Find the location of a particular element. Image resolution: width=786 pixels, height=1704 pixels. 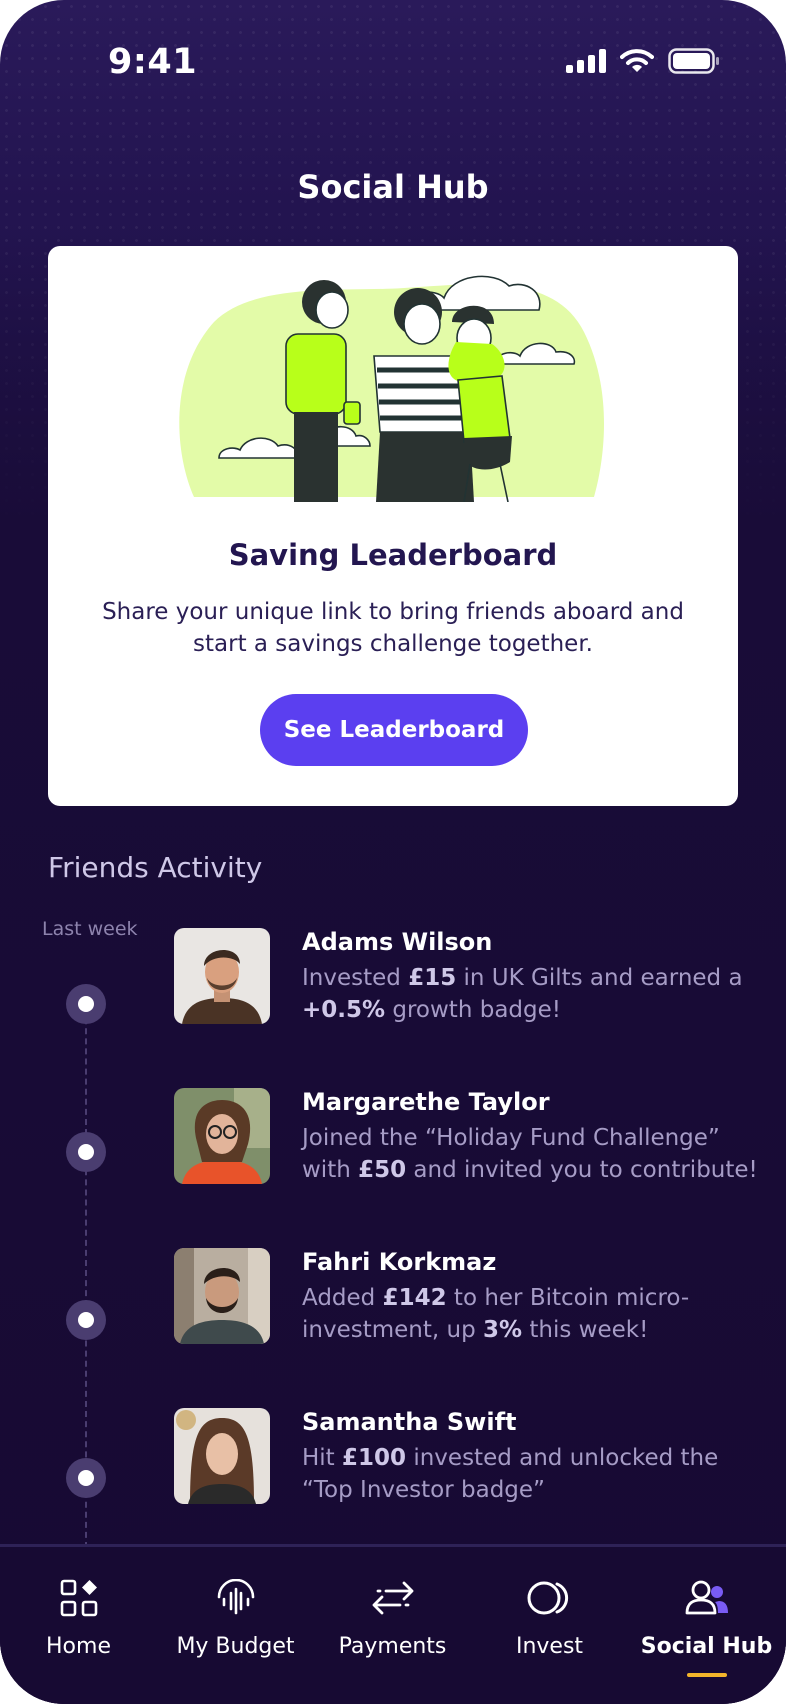

status-time: 9:41 is located at coordinates (153, 62).